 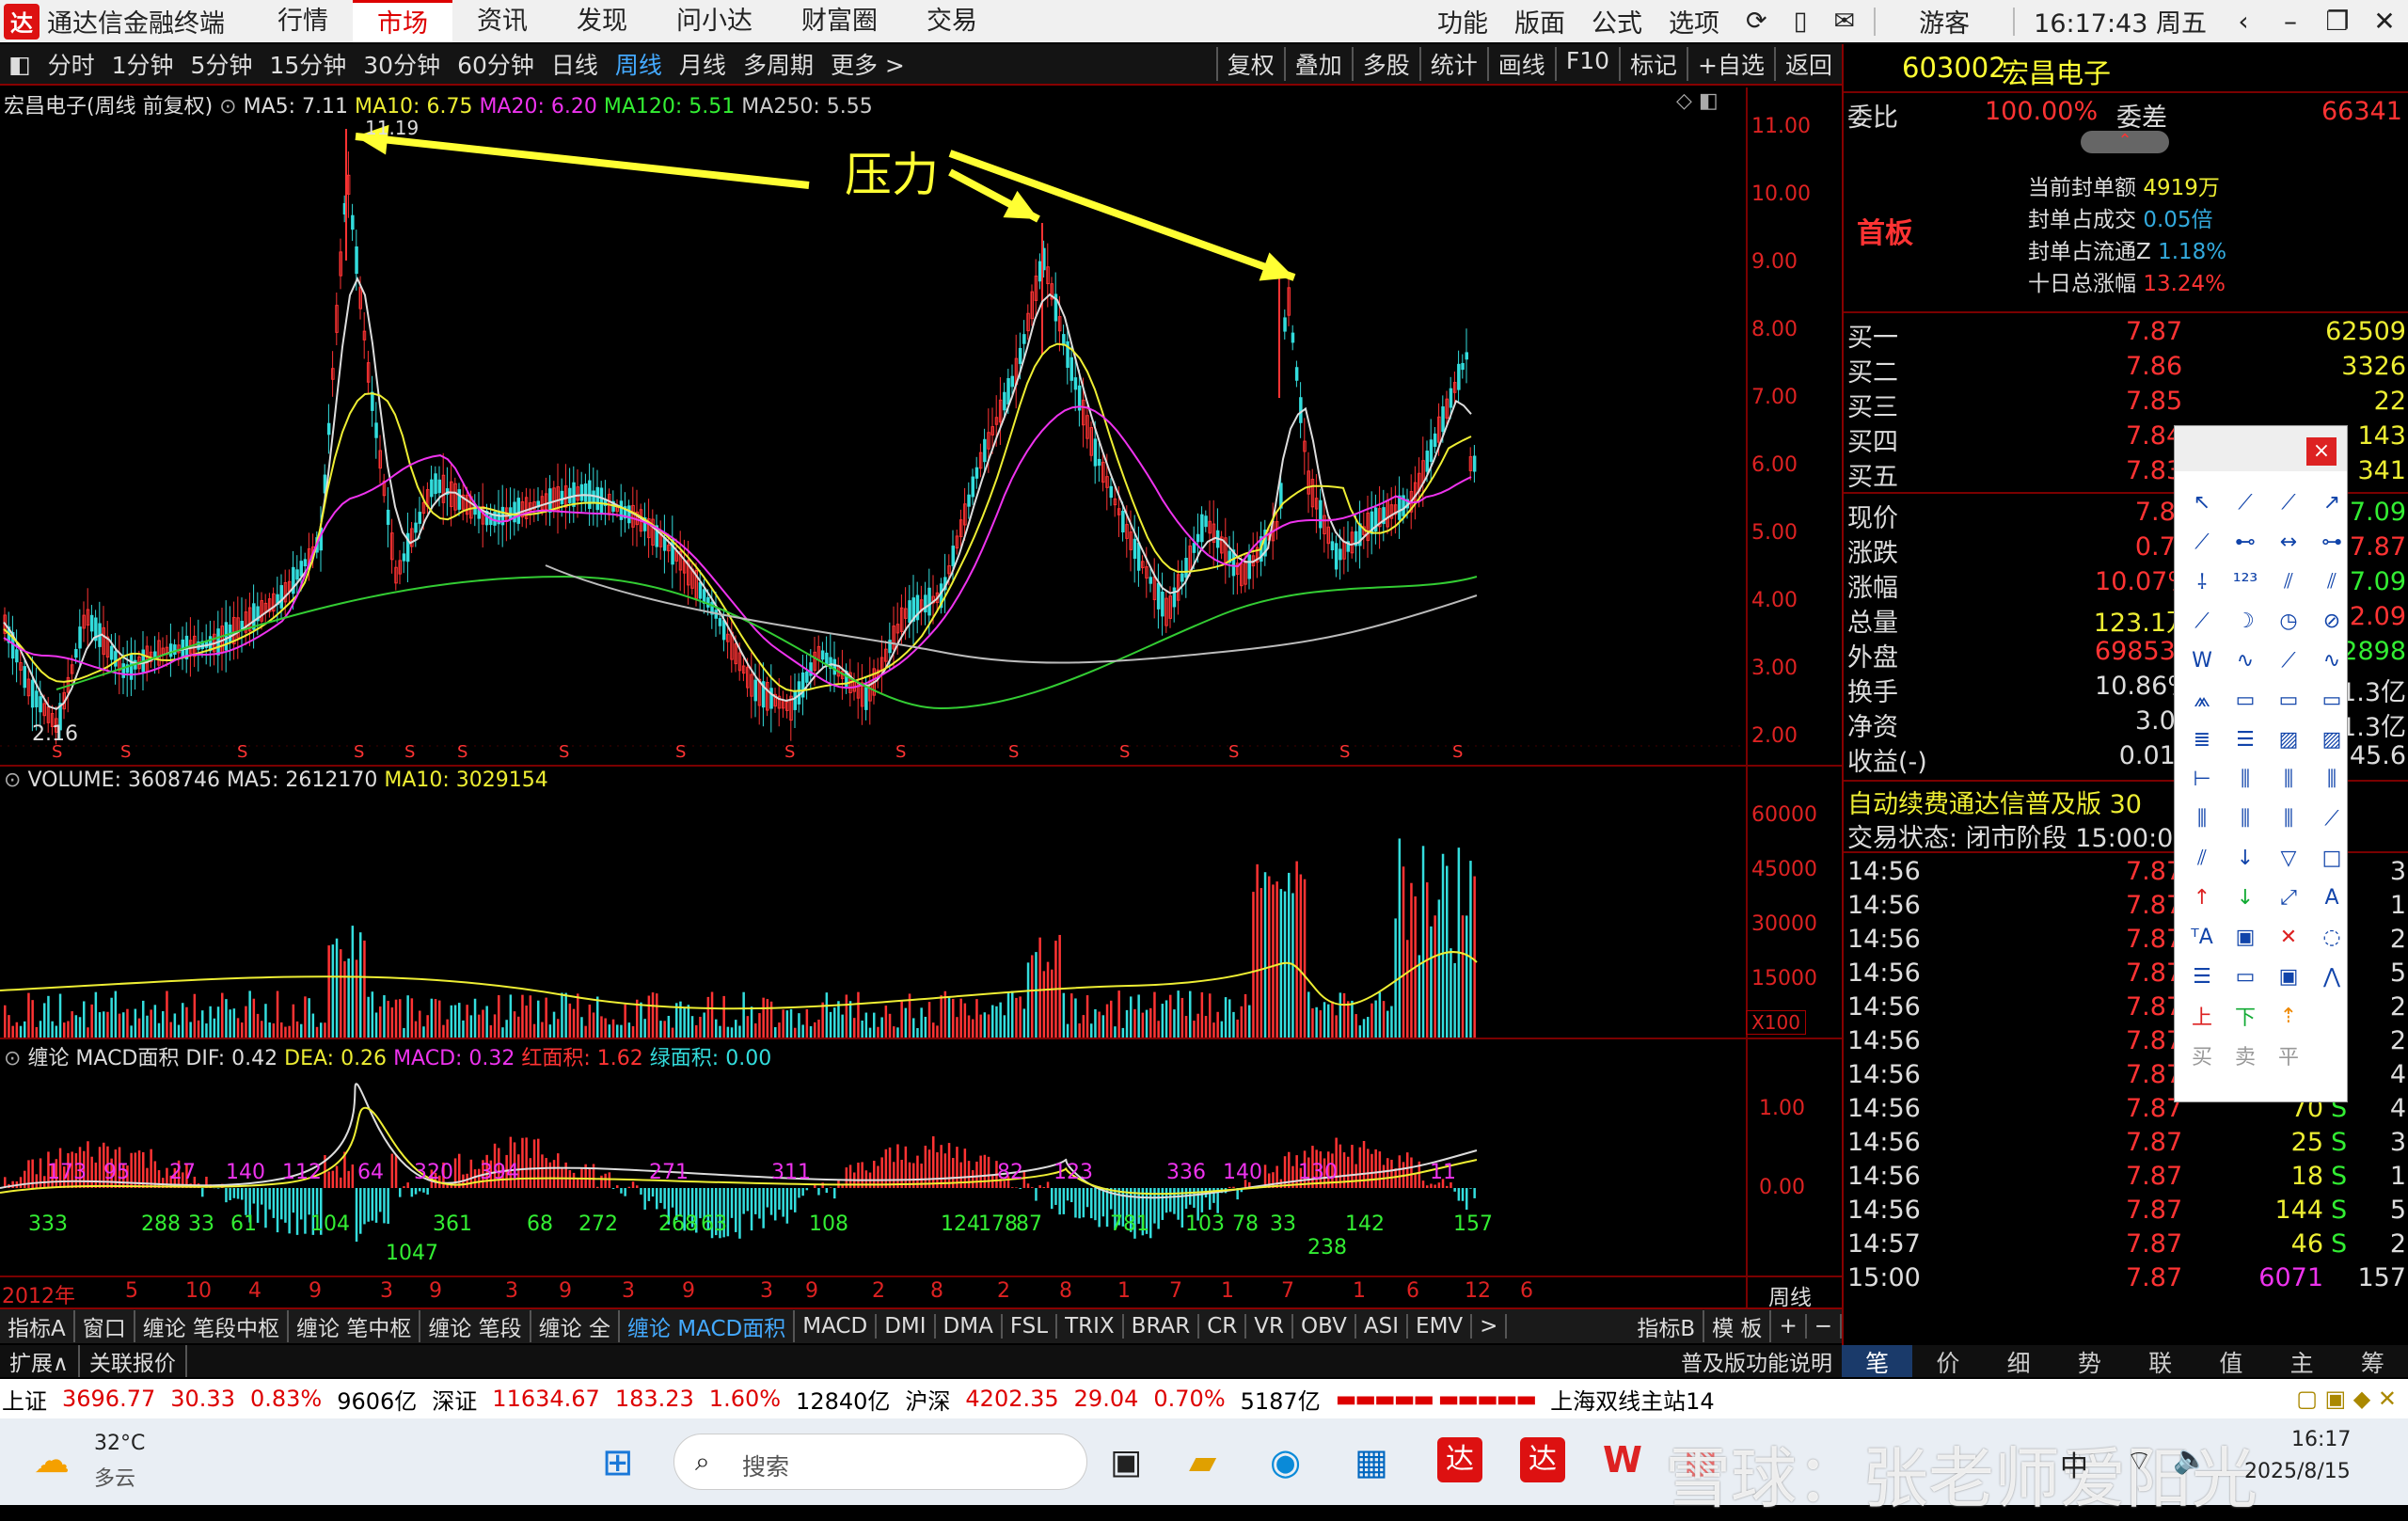 What do you see at coordinates (1757, 22) in the screenshot?
I see `refresh-icon: ⟳` at bounding box center [1757, 22].